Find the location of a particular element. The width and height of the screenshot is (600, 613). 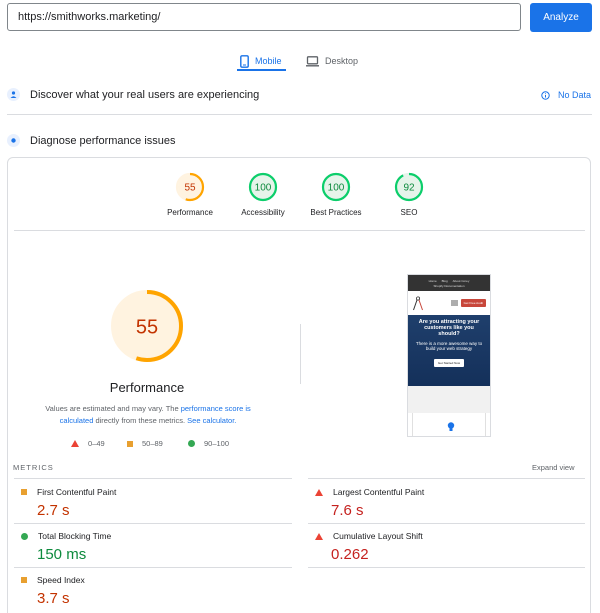

metric-si: Speed Index 3.7 s is located at coordinates (53, 591).